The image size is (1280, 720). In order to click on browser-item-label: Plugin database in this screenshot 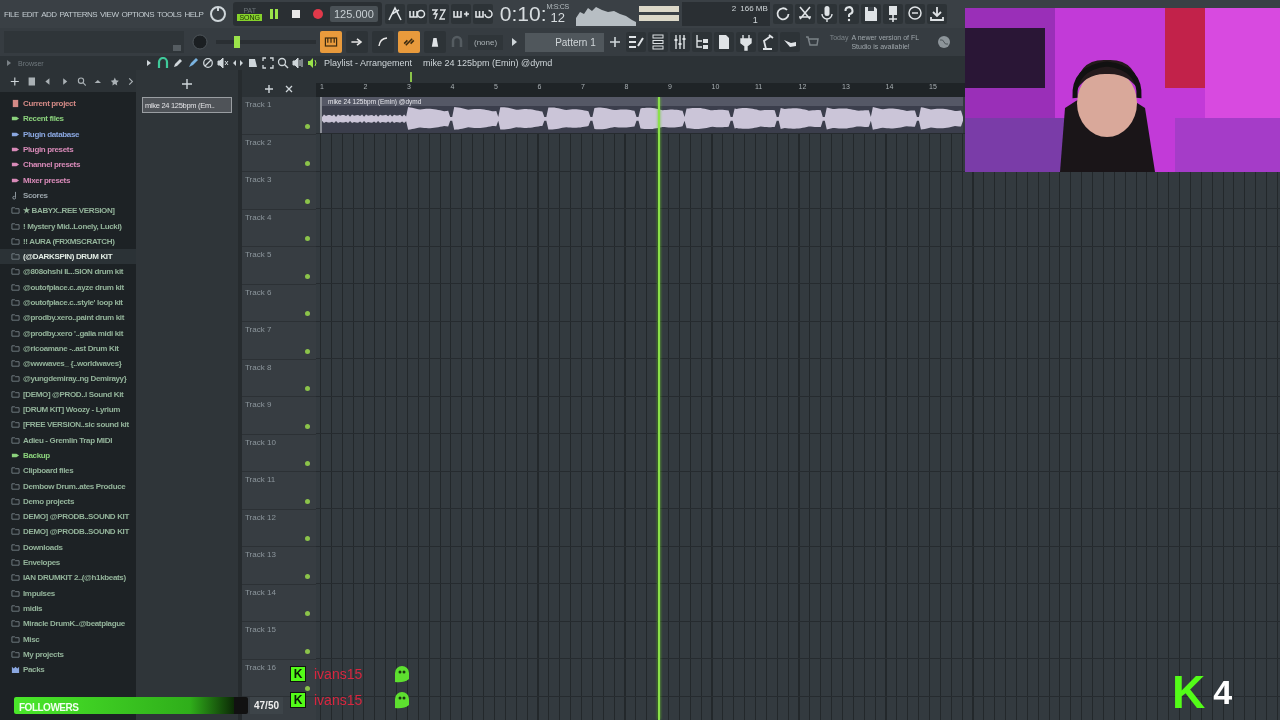, I will do `click(51, 134)`.